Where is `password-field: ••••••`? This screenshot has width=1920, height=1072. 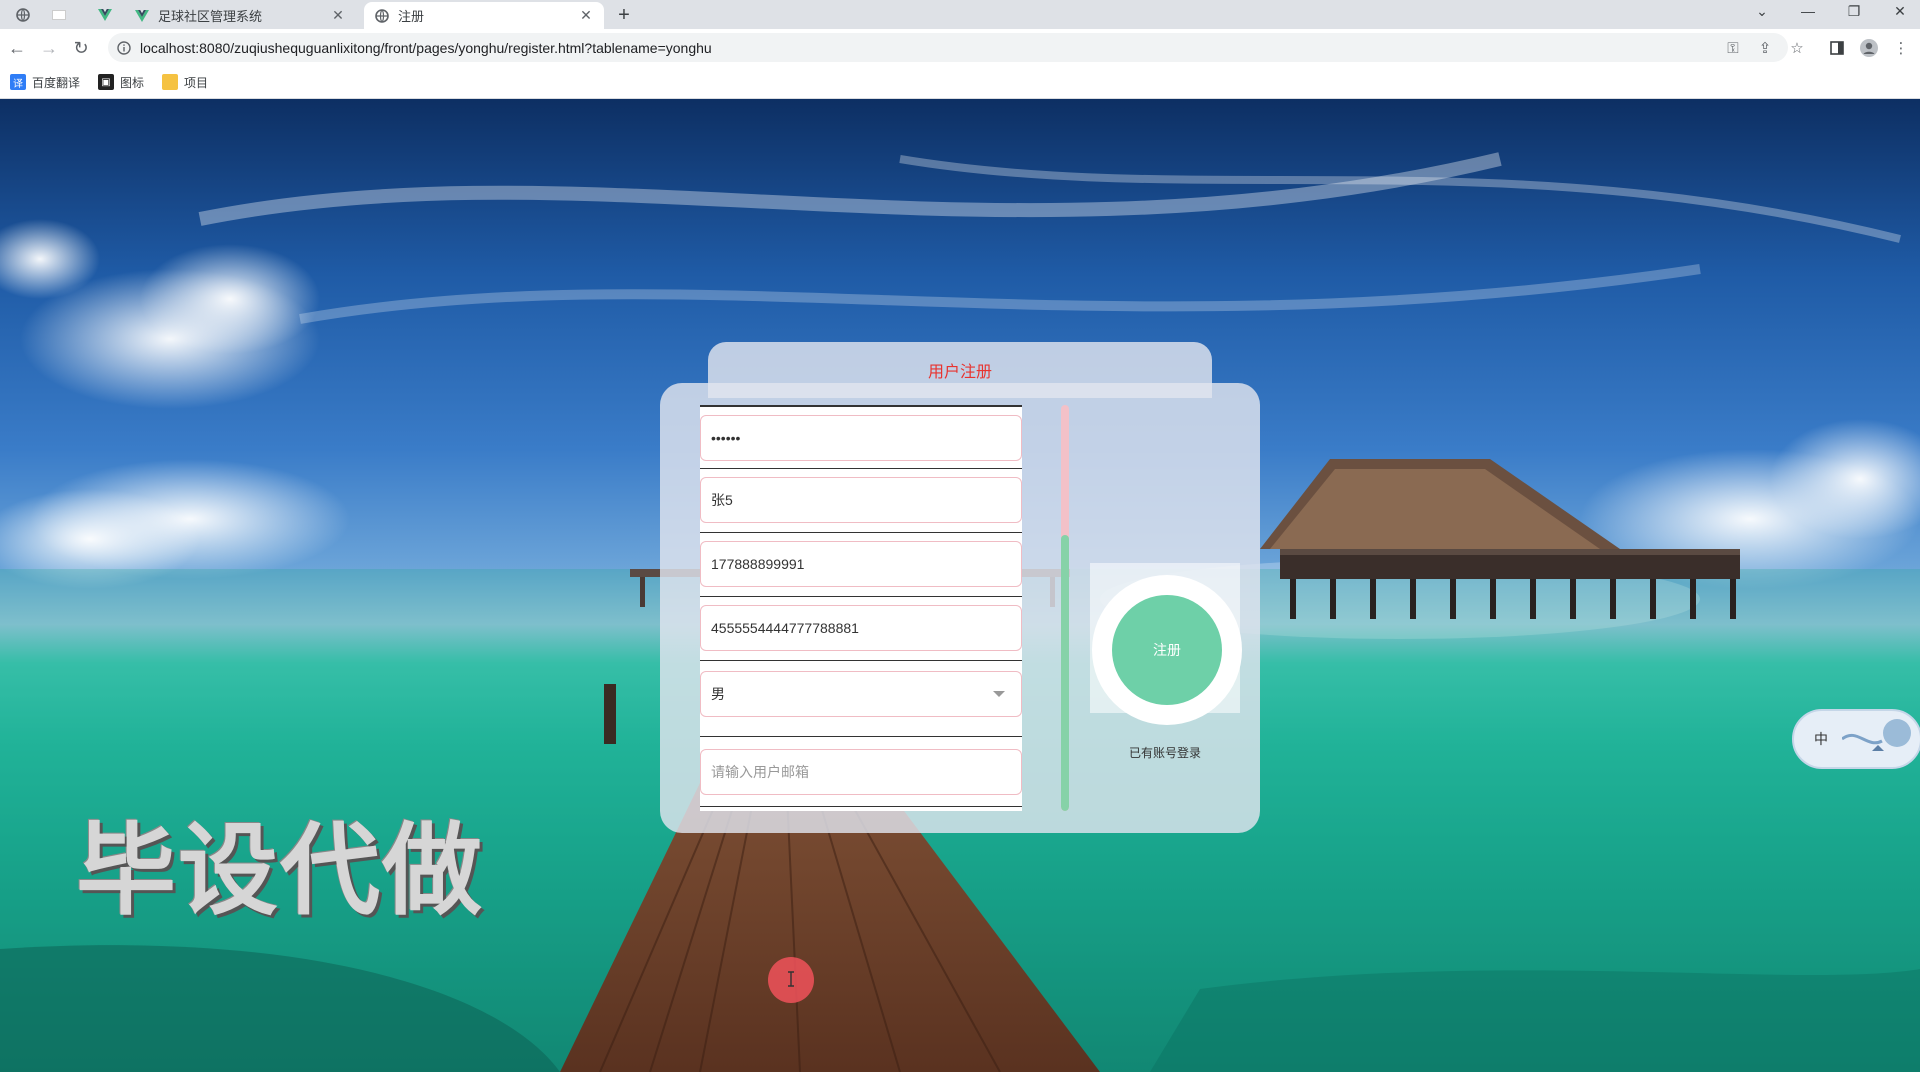
password-field: •••••• is located at coordinates (861, 438).